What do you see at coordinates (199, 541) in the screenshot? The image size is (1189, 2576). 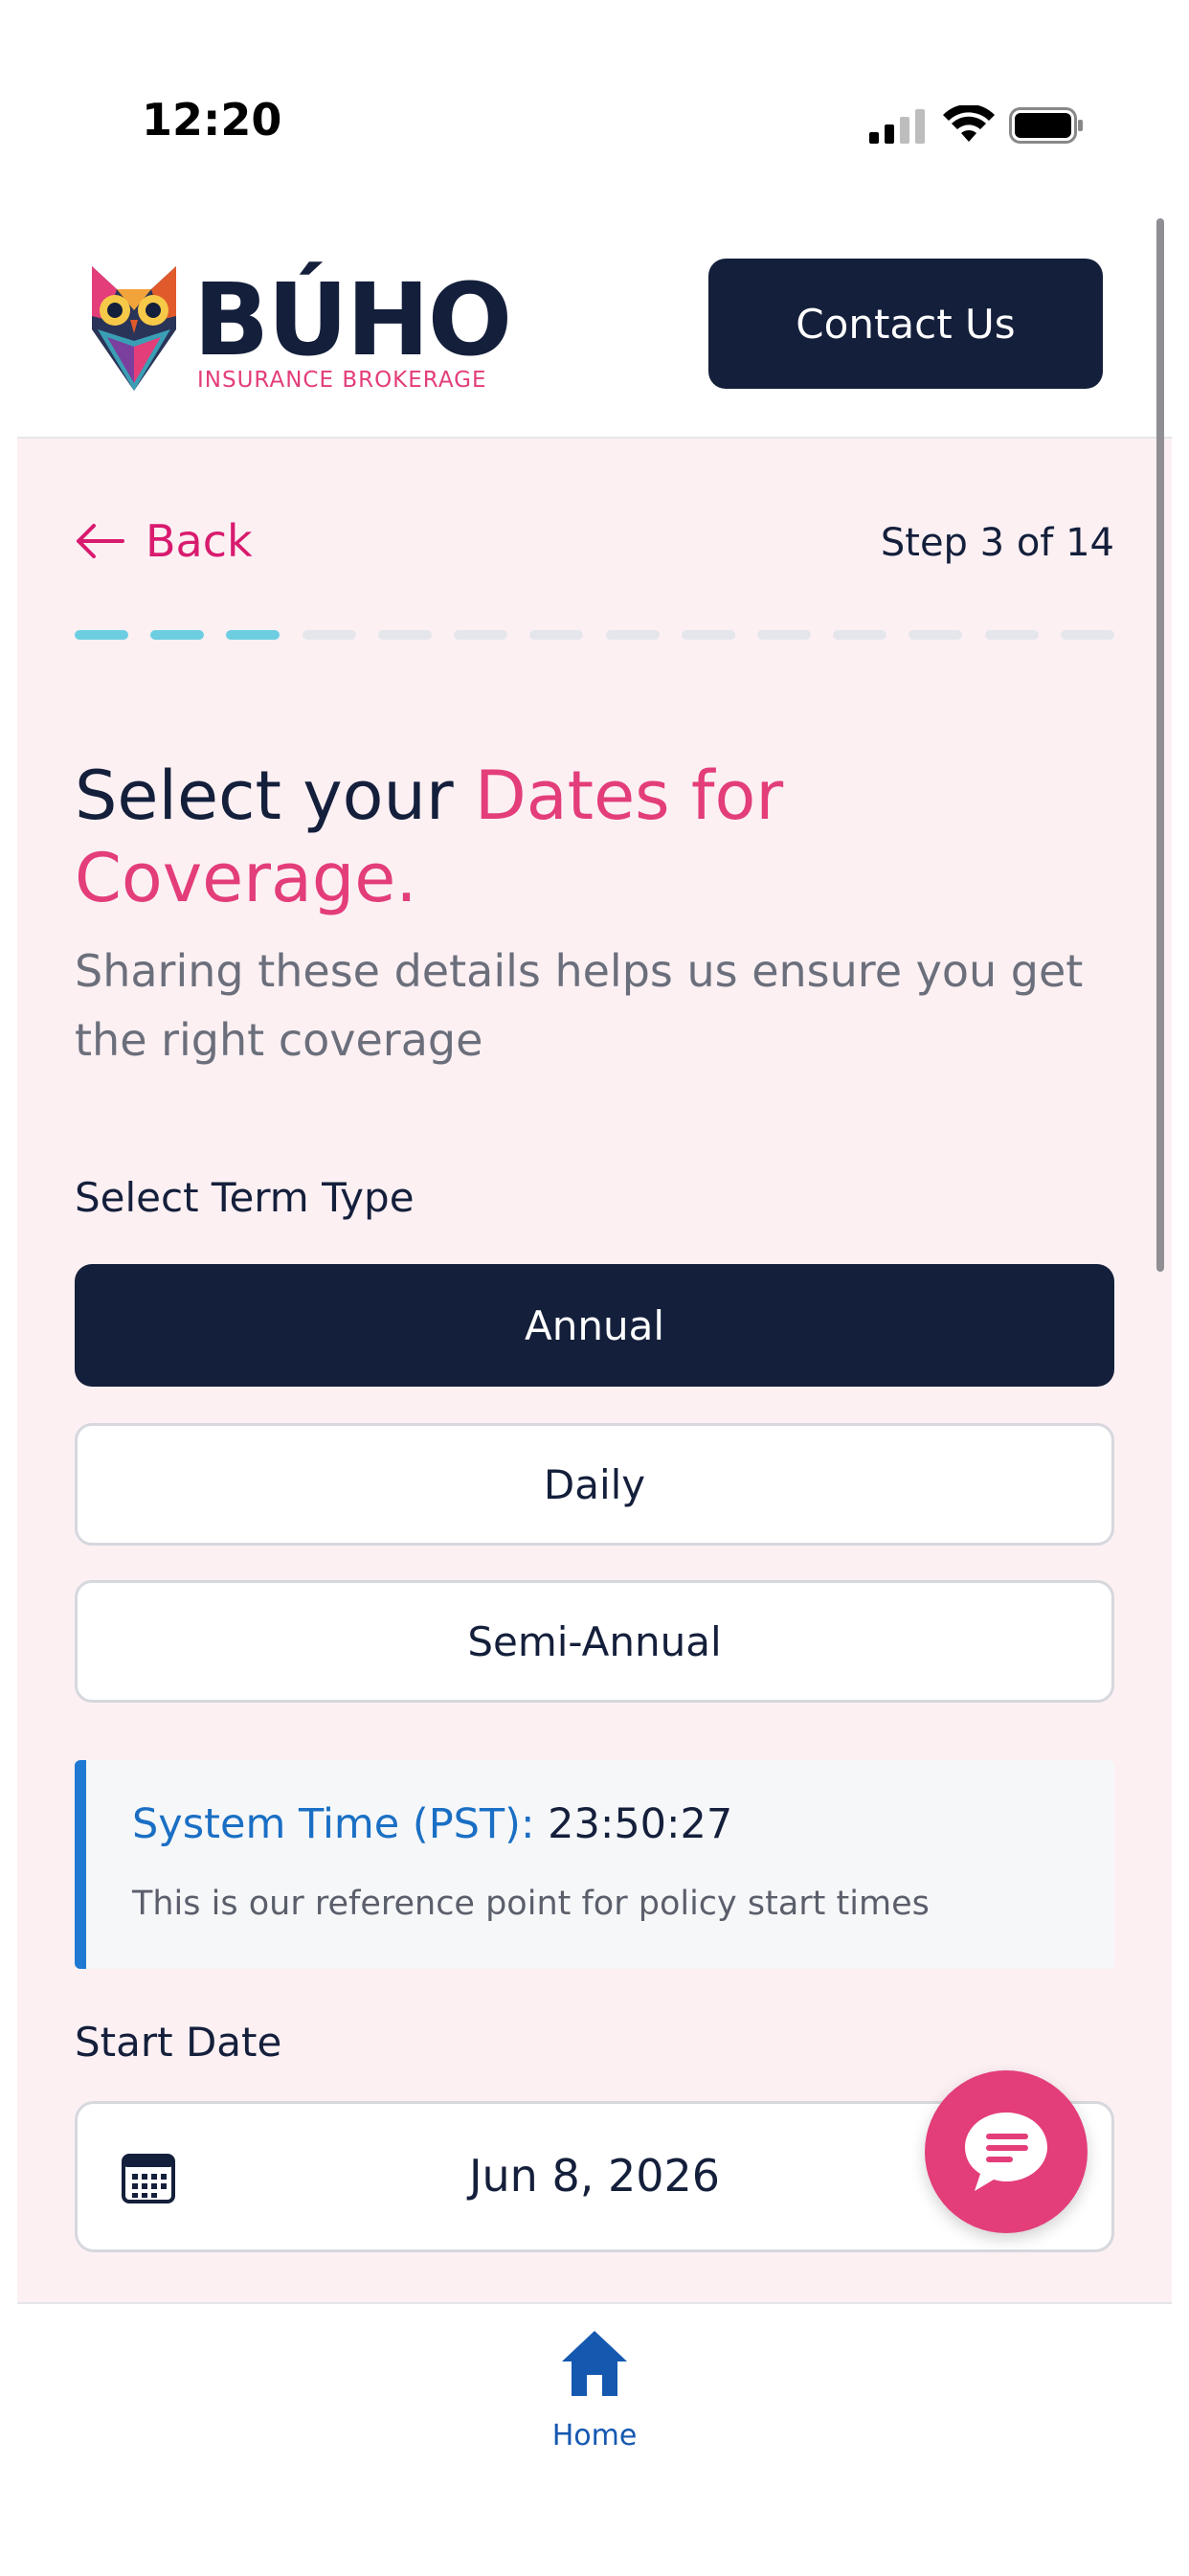 I see `back-label: Back` at bounding box center [199, 541].